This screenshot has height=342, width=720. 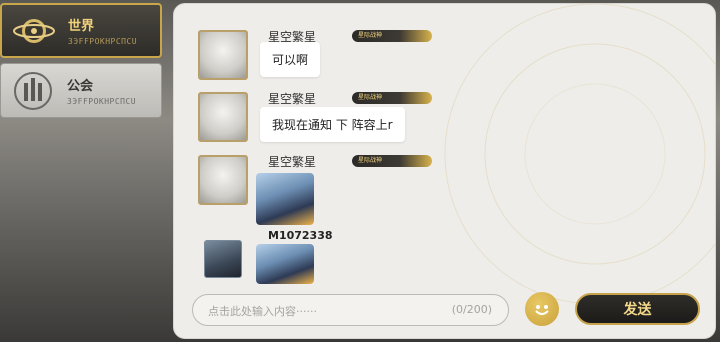 I want to click on input-placeholder: 点击此处输入内容······, so click(x=262, y=311).